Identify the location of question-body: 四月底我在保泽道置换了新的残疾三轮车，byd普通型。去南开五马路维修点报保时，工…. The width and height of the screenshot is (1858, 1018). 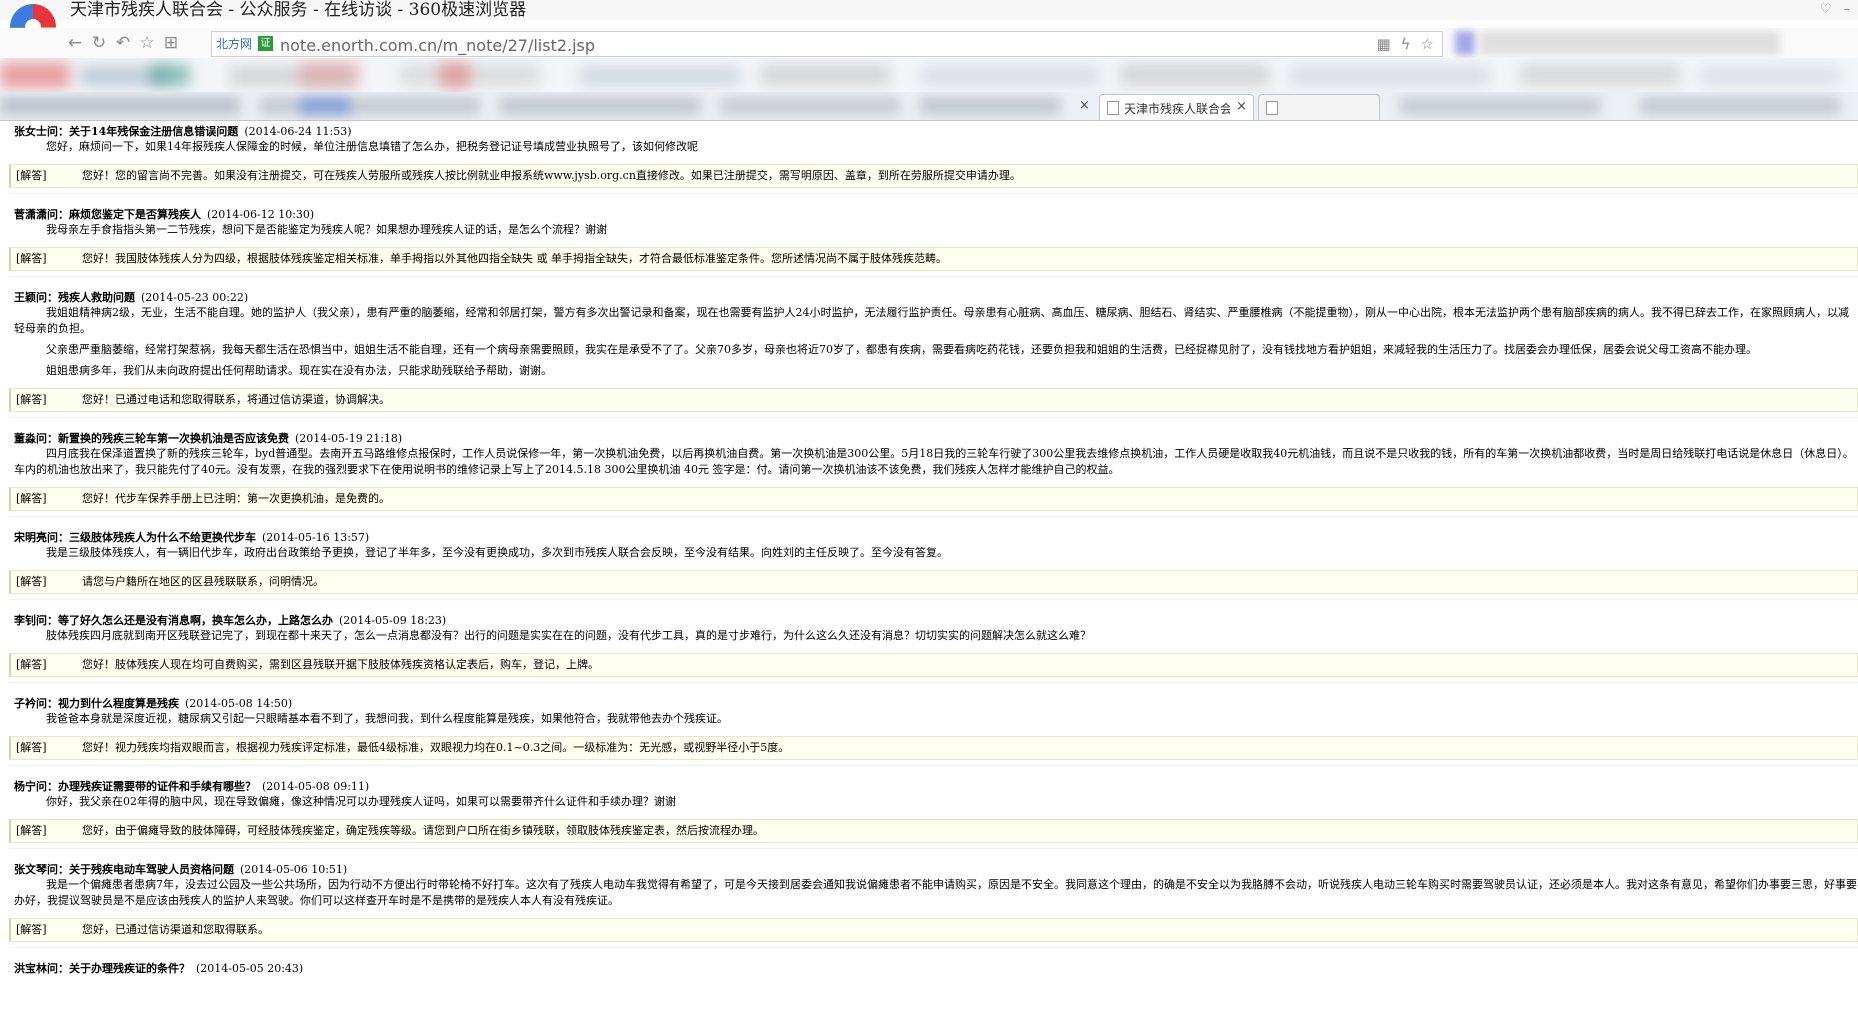
(933, 466).